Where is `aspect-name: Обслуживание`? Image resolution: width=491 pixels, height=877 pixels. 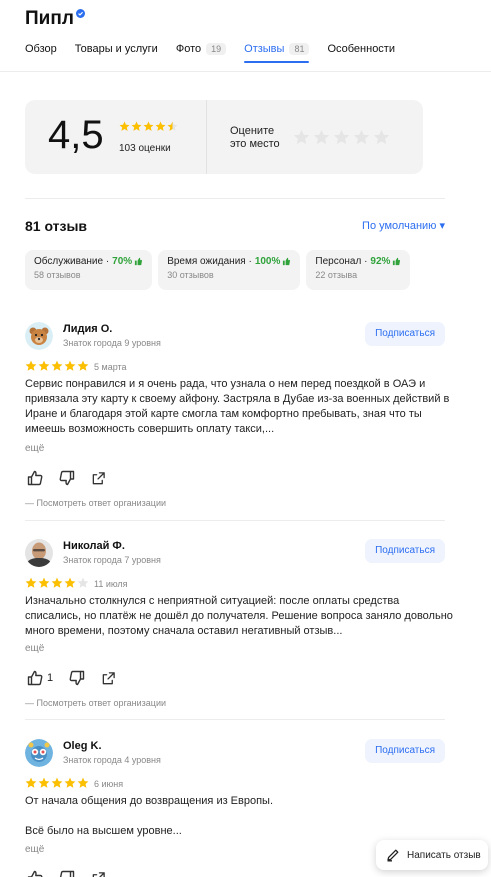
aspect-name: Обслуживание is located at coordinates (69, 261).